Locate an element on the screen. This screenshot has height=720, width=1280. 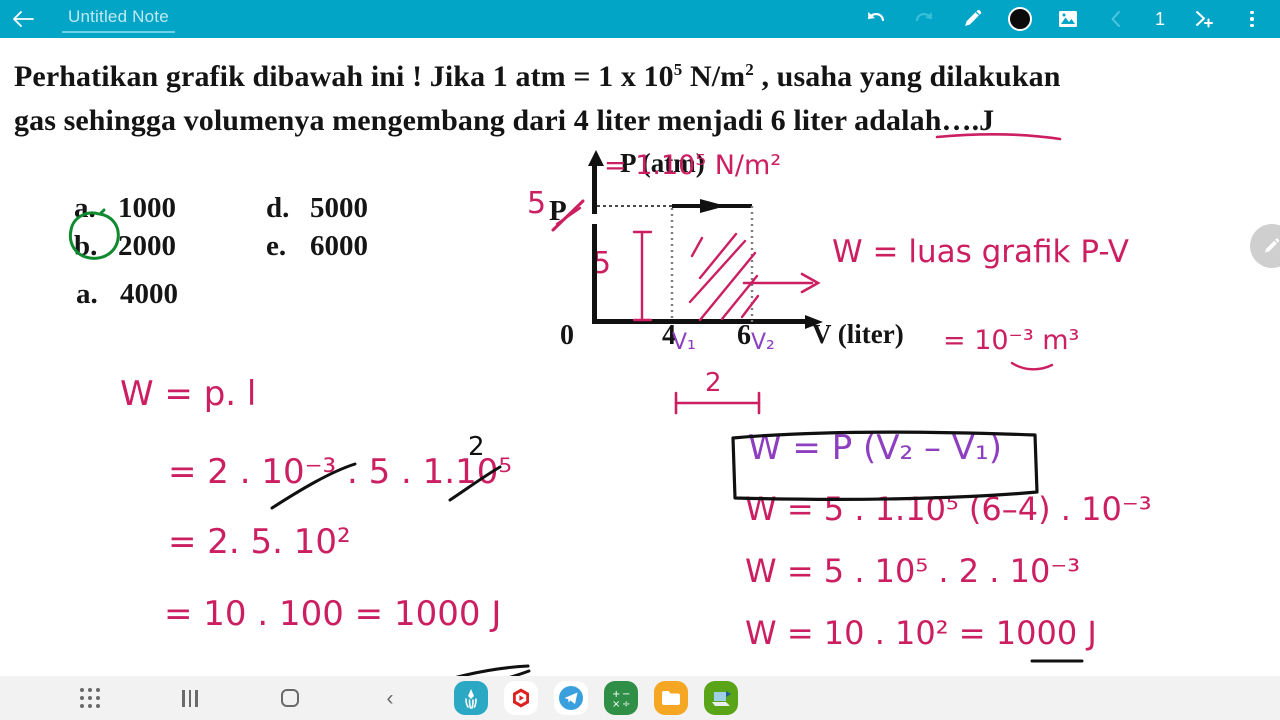
graph-axes is located at coordinates (705, 239).